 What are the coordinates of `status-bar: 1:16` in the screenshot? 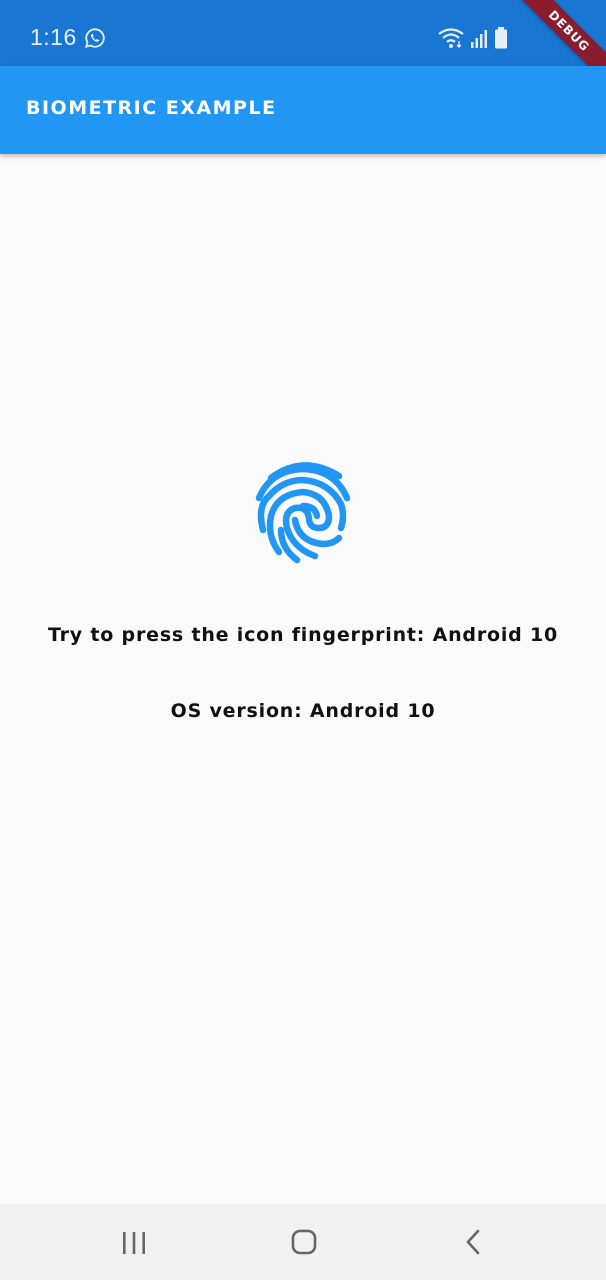 It's located at (303, 33).